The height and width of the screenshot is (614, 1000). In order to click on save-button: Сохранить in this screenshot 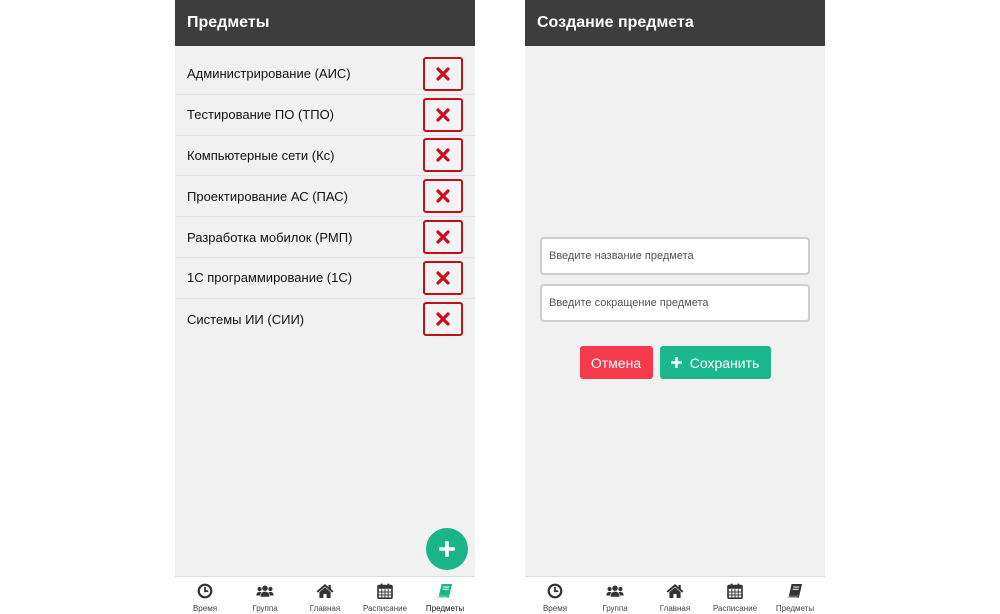, I will do `click(715, 362)`.